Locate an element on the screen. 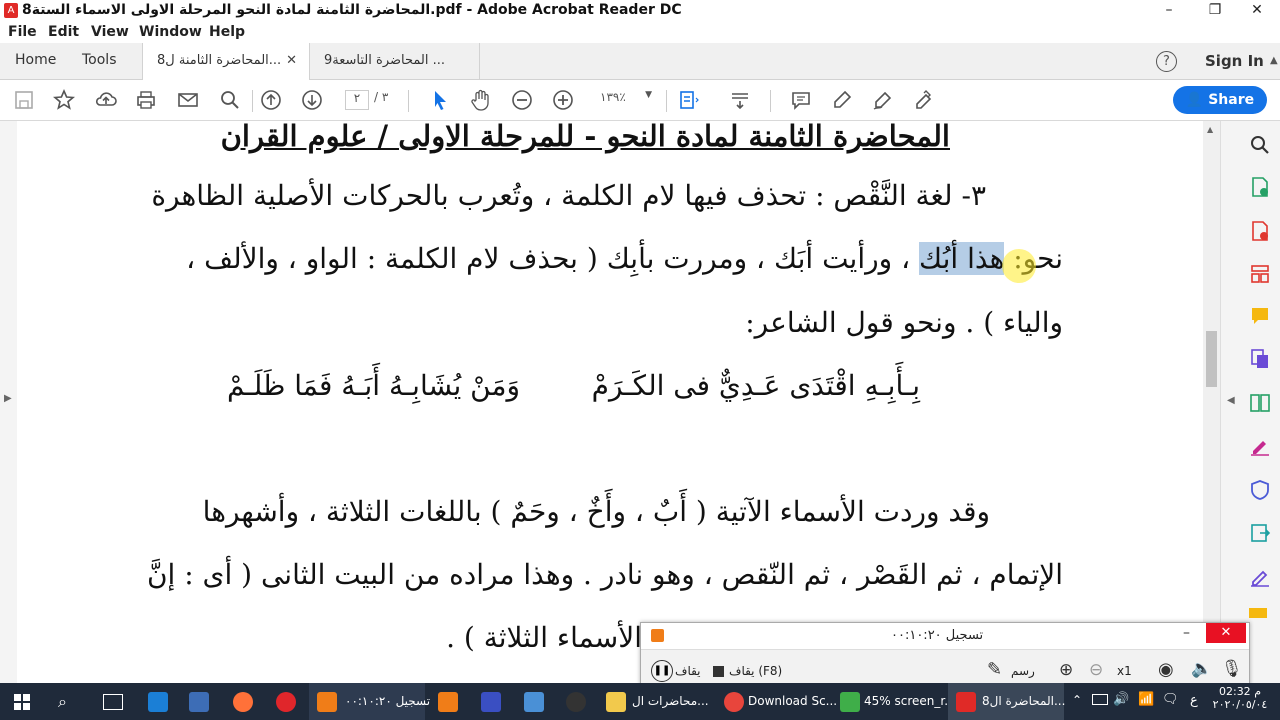 This screenshot has height=720, width=1280. chevron-up-icon: ▲ is located at coordinates (1274, 60).